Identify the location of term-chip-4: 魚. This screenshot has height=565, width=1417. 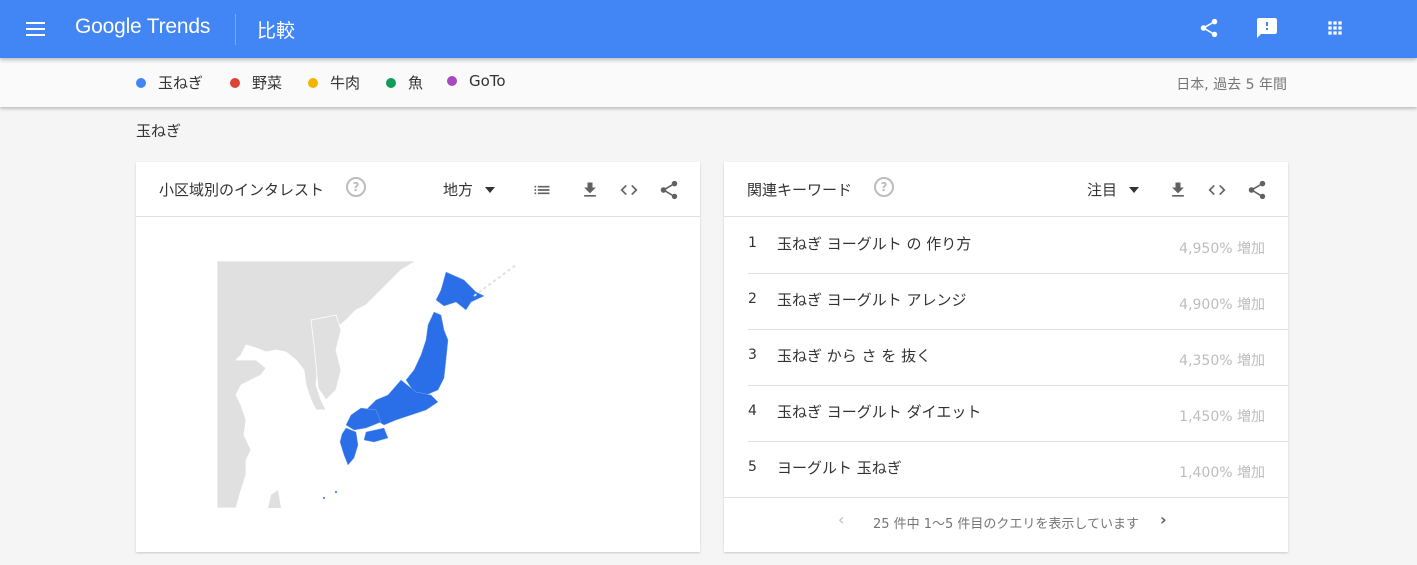
(404, 82).